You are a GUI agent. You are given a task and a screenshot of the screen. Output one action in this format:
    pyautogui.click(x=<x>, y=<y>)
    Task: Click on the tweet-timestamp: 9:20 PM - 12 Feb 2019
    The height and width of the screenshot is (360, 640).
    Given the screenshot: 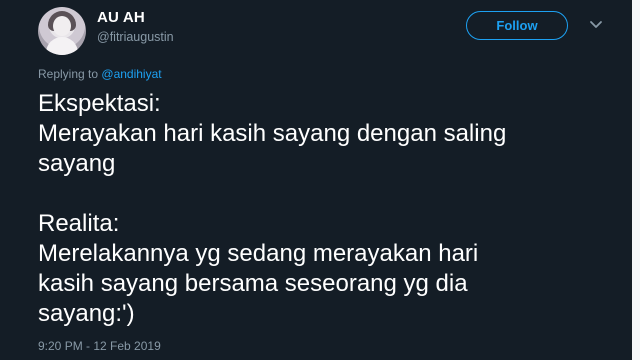 What is the action you would take?
    pyautogui.click(x=99, y=346)
    